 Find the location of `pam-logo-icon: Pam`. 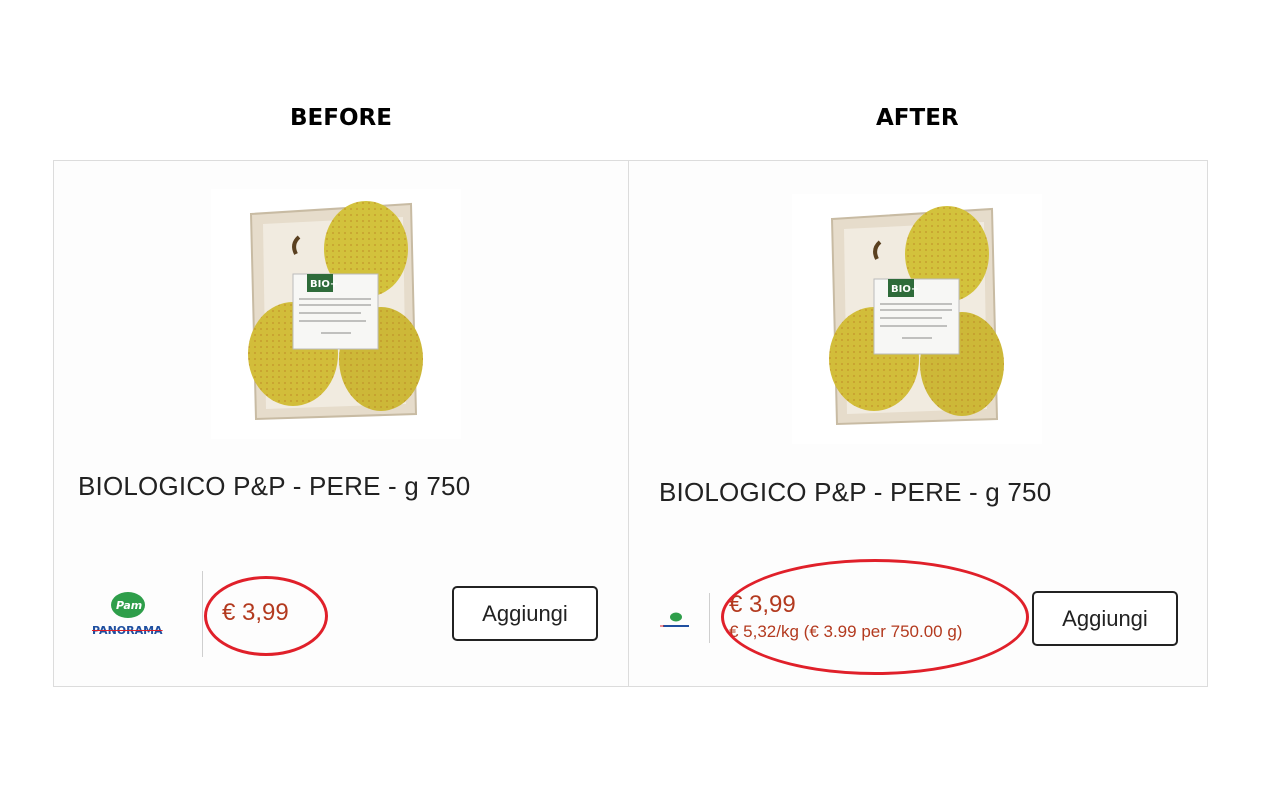

pam-logo-icon: Pam is located at coordinates (128, 605).